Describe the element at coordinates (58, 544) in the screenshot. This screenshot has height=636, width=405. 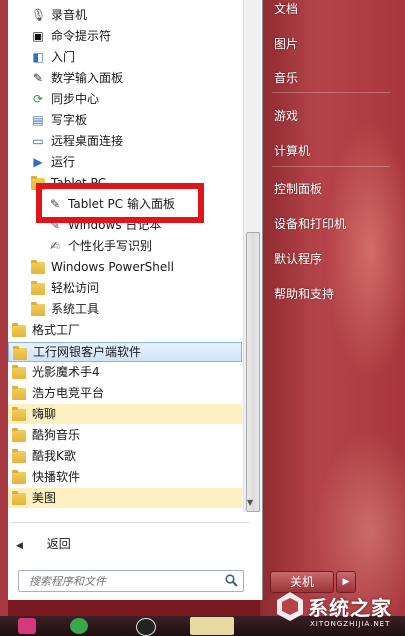
I see `back-label: 返回` at that location.